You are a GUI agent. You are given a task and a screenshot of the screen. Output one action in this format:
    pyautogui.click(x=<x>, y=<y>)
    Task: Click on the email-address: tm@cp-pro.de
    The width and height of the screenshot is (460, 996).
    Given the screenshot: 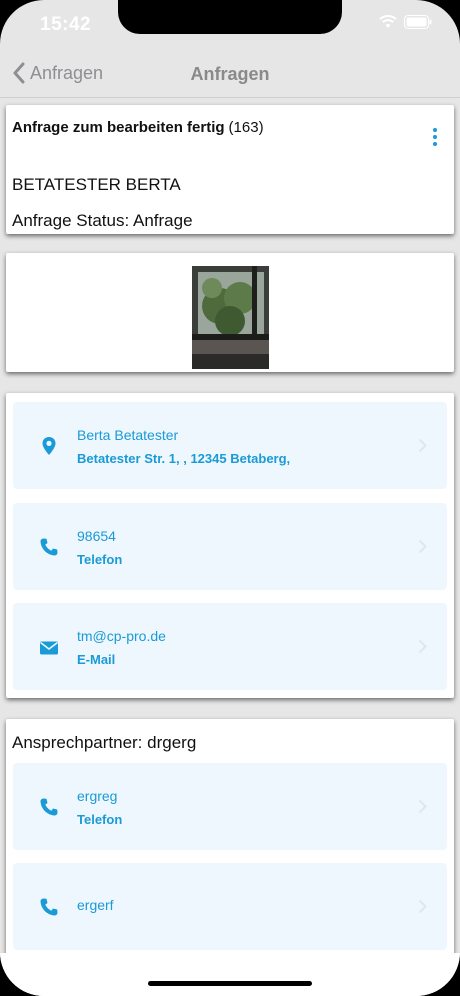 What is the action you would take?
    pyautogui.click(x=121, y=636)
    